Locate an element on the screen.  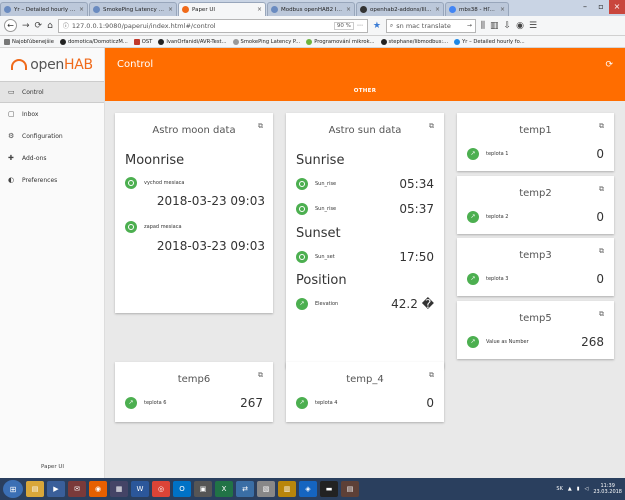
app-icon: ▧ is located at coordinates (266, 489).